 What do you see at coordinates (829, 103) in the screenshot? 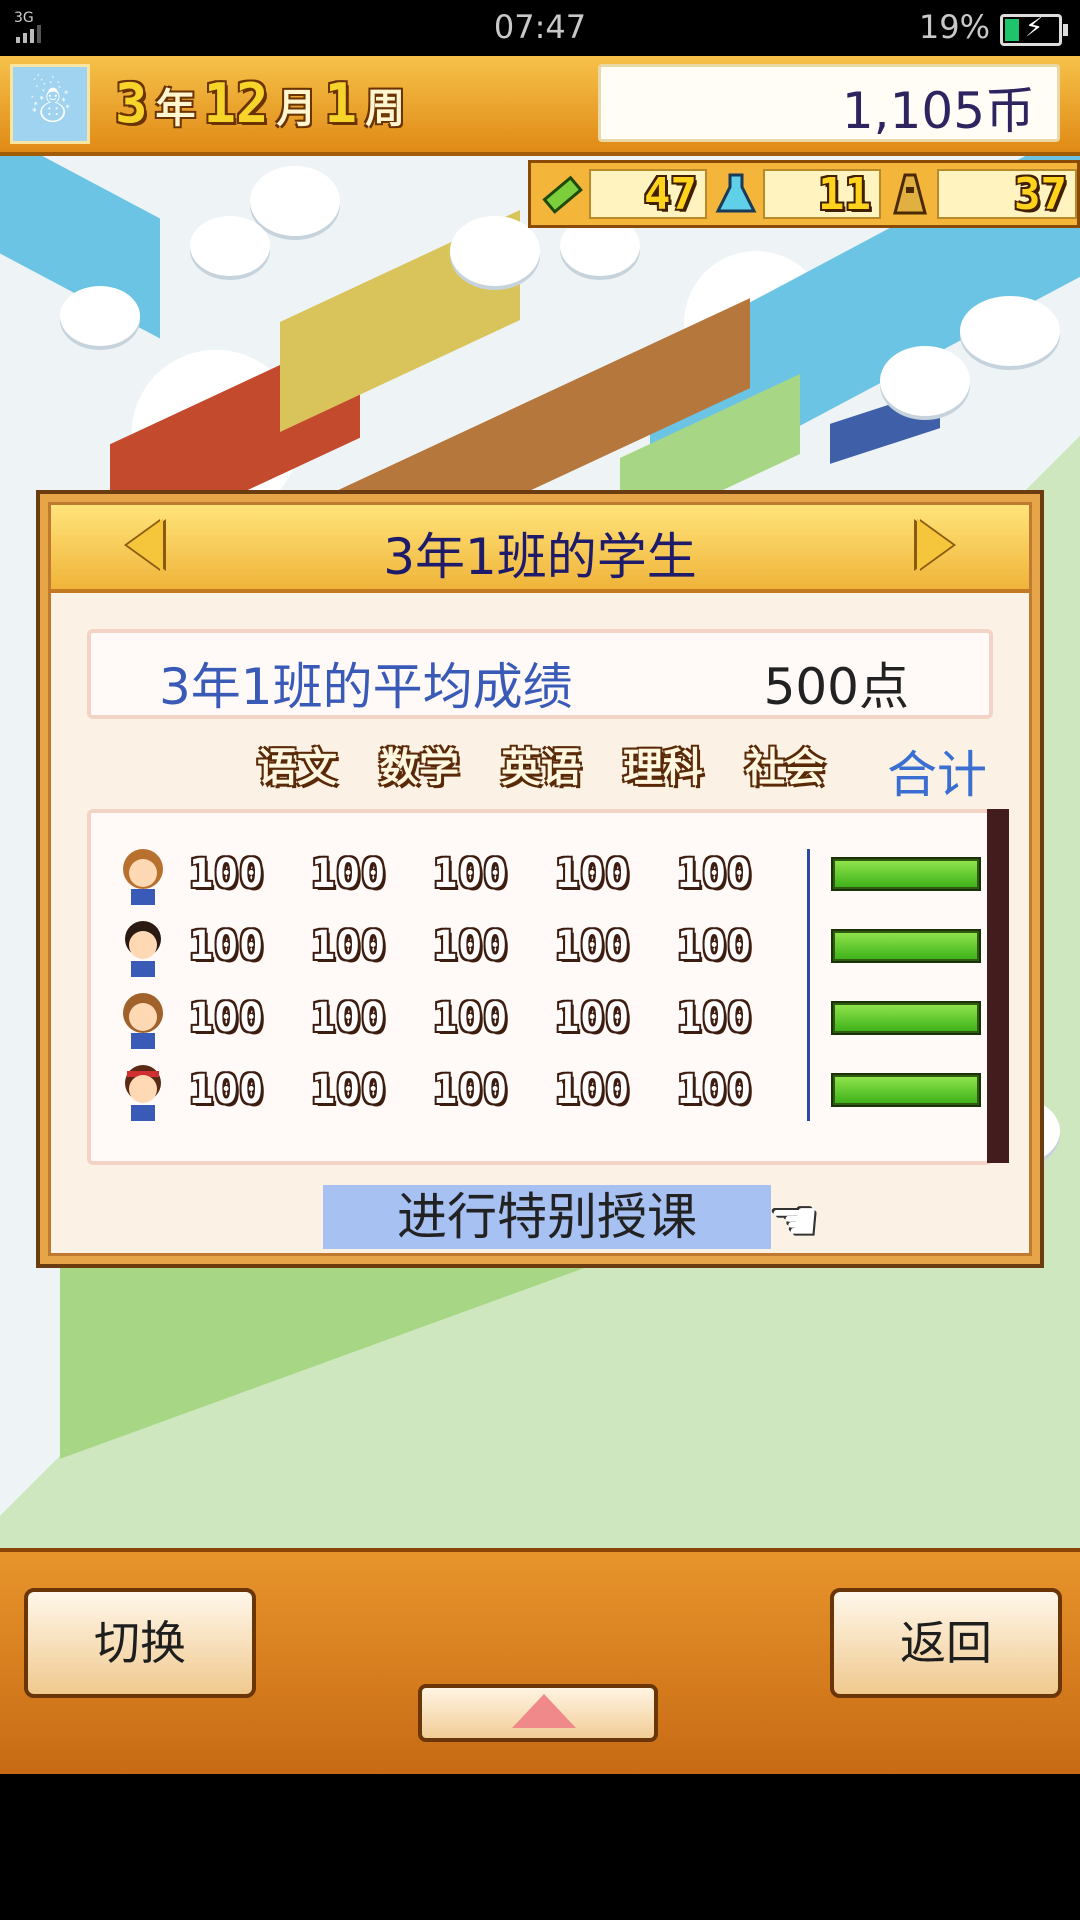
I see `money-display: 1,105币` at bounding box center [829, 103].